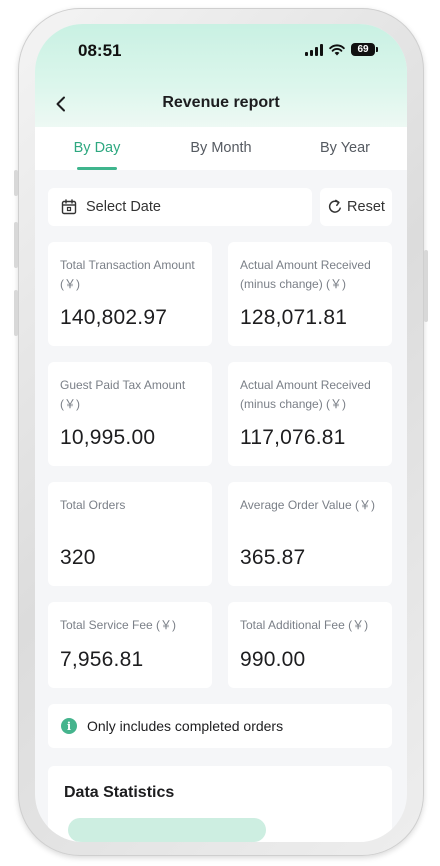 The width and height of the screenshot is (440, 866). What do you see at coordinates (123, 207) in the screenshot?
I see `date-select-label: Select Date` at bounding box center [123, 207].